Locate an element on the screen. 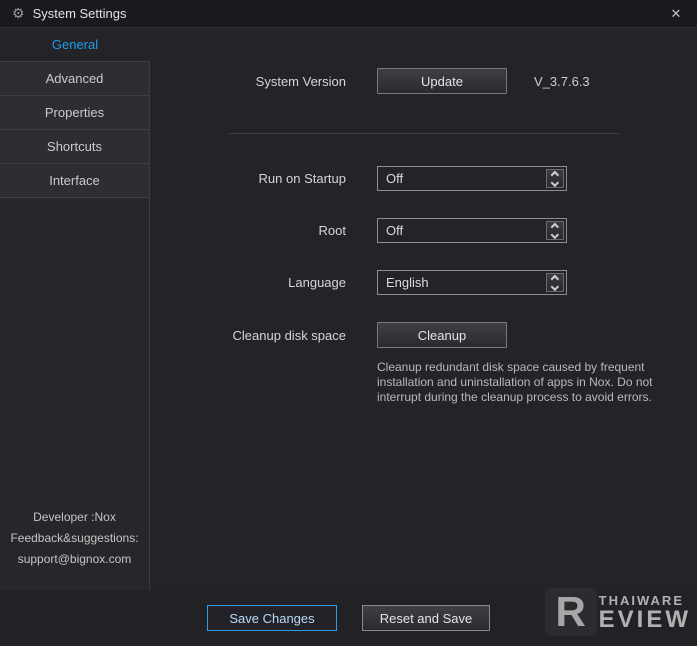 This screenshot has height=646, width=697. root-label: Root is located at coordinates (332, 230).